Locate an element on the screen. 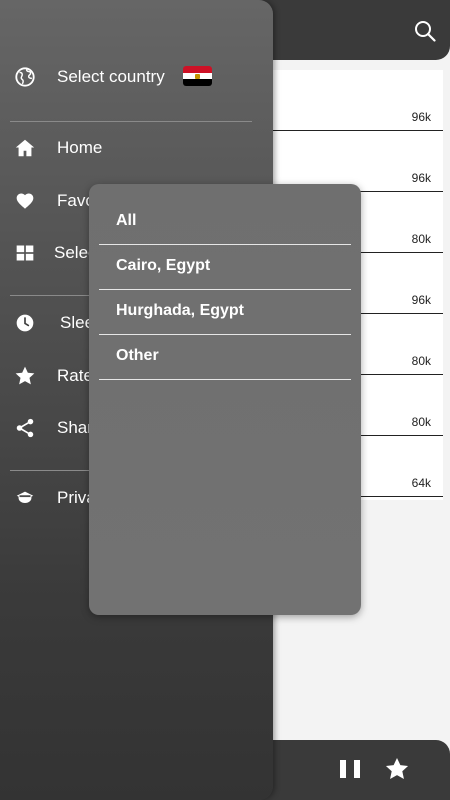  favorite-button is located at coordinates (397, 769).